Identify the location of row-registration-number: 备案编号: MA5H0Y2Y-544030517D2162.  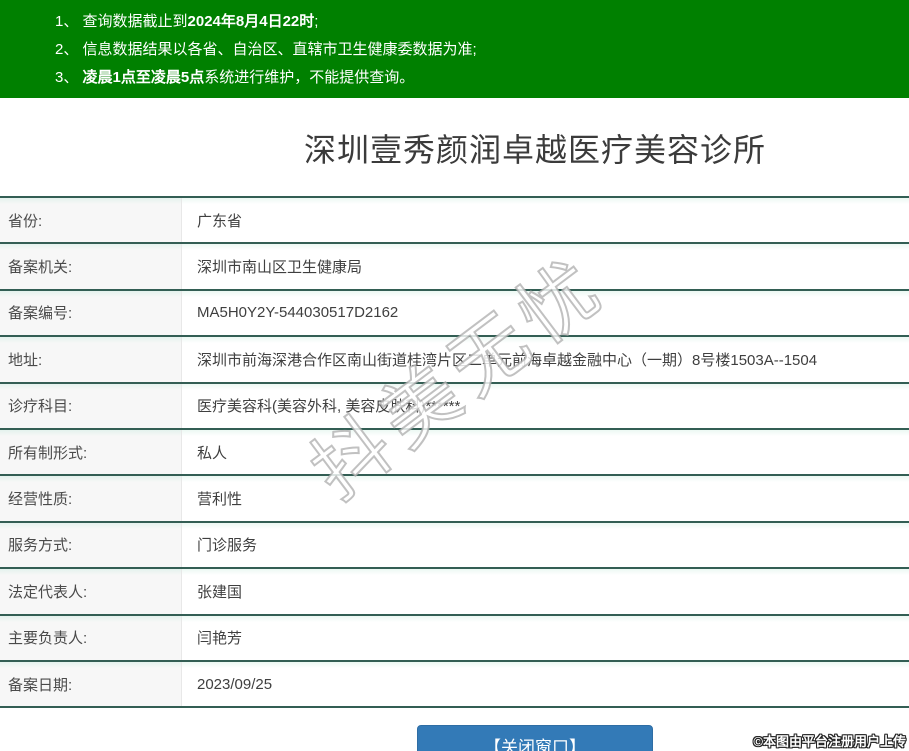
(454, 312).